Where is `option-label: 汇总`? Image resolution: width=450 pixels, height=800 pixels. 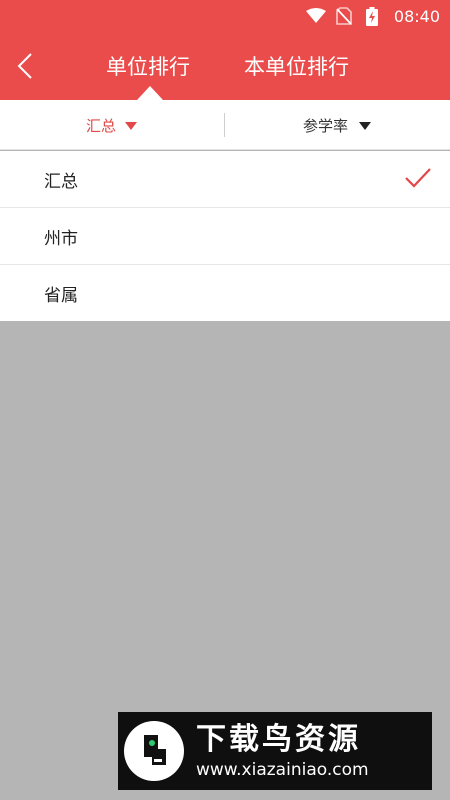 option-label: 汇总 is located at coordinates (61, 181).